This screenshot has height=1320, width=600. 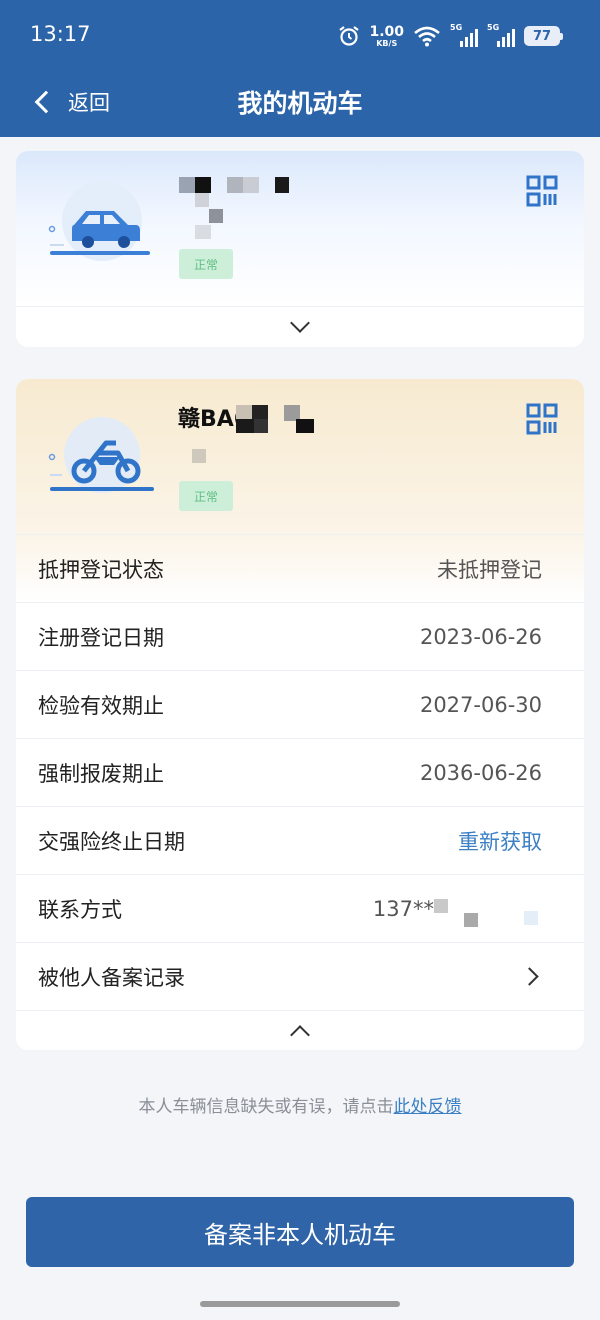 What do you see at coordinates (300, 704) in the screenshot?
I see `detail-row-inspection-expiry: 检验有效期止 2027-06-30` at bounding box center [300, 704].